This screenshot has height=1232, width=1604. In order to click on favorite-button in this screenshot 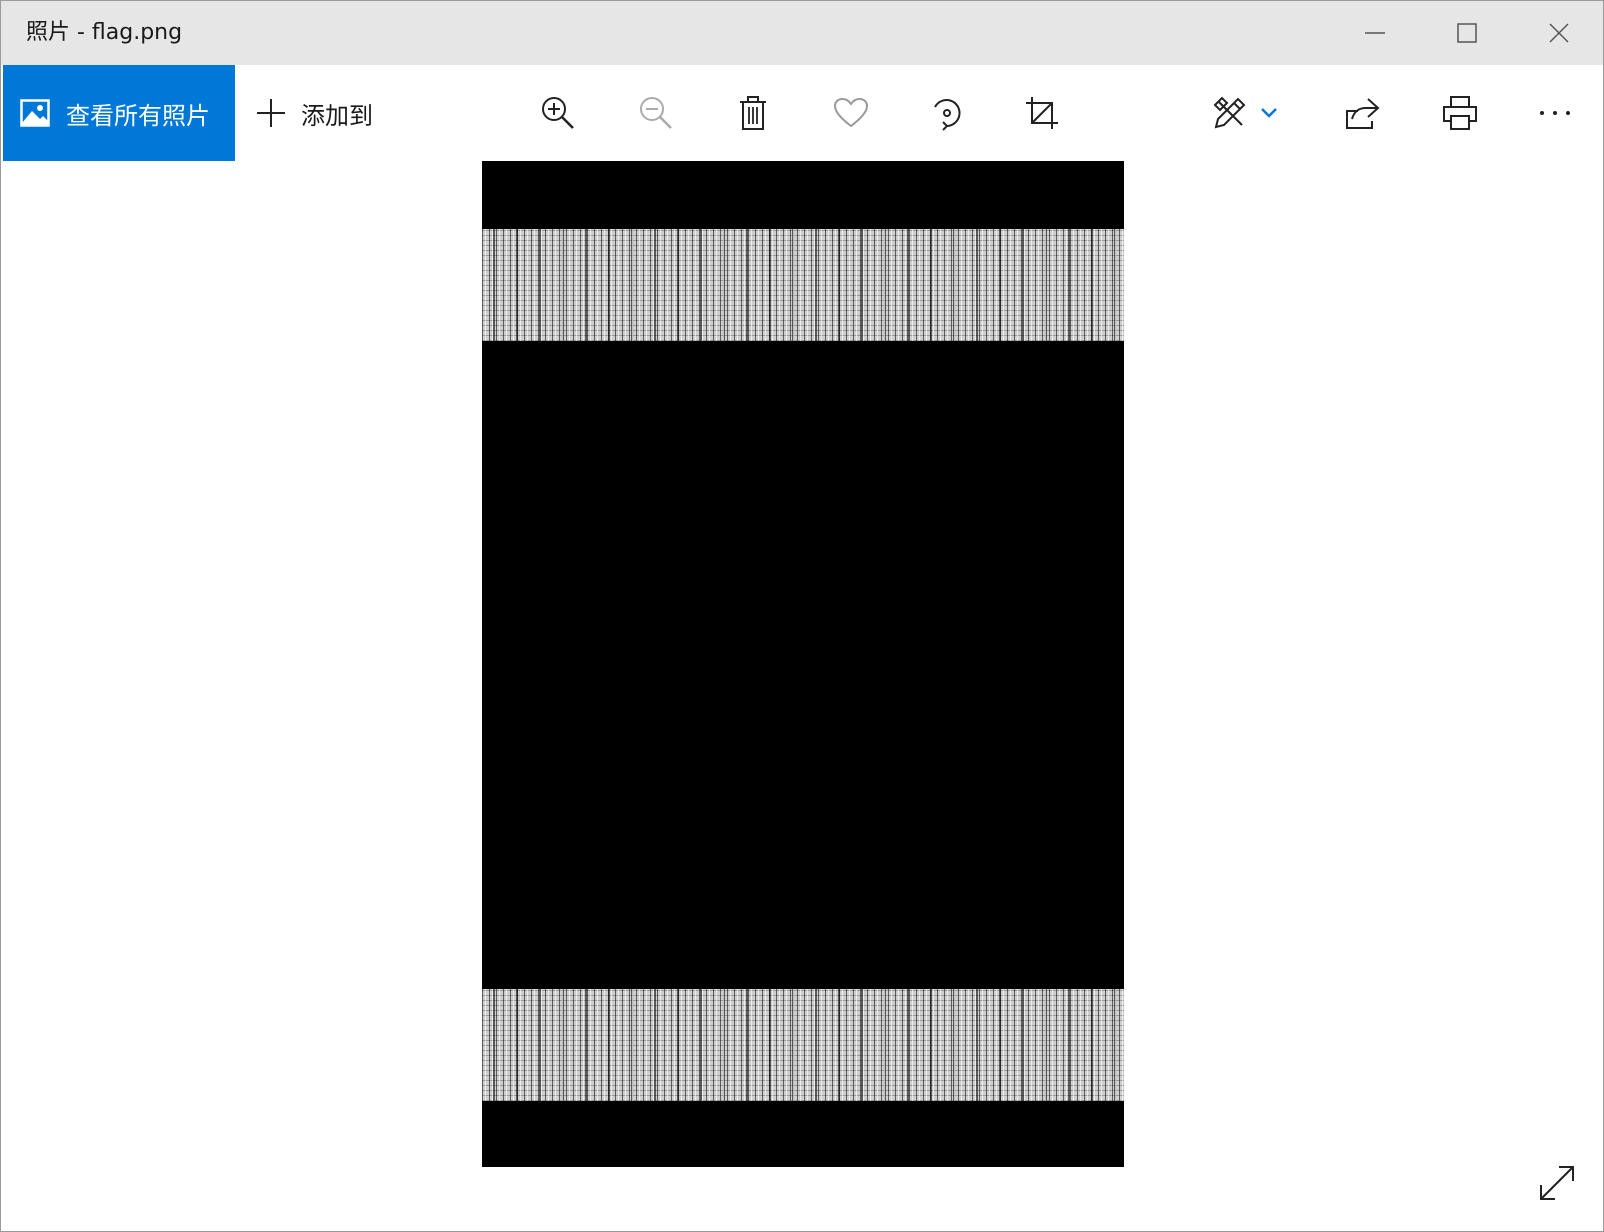, I will do `click(851, 113)`.